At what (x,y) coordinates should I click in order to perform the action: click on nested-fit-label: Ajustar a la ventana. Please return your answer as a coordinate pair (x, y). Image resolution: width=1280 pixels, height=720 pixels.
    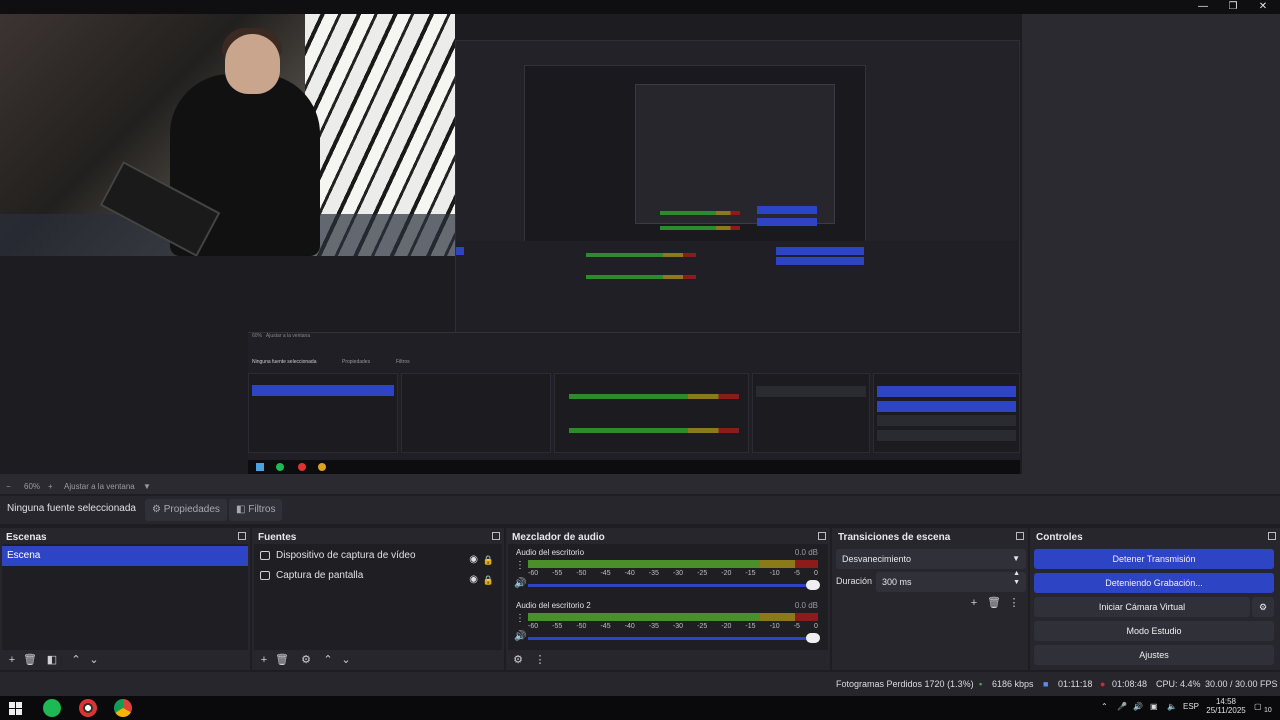
    Looking at the image, I should click on (288, 336).